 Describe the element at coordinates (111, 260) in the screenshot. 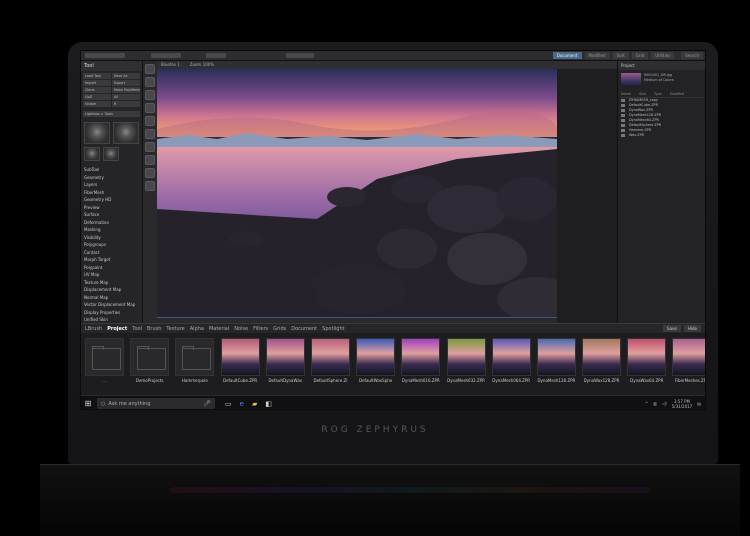

I see `tool-menu-item: Morph Target` at that location.